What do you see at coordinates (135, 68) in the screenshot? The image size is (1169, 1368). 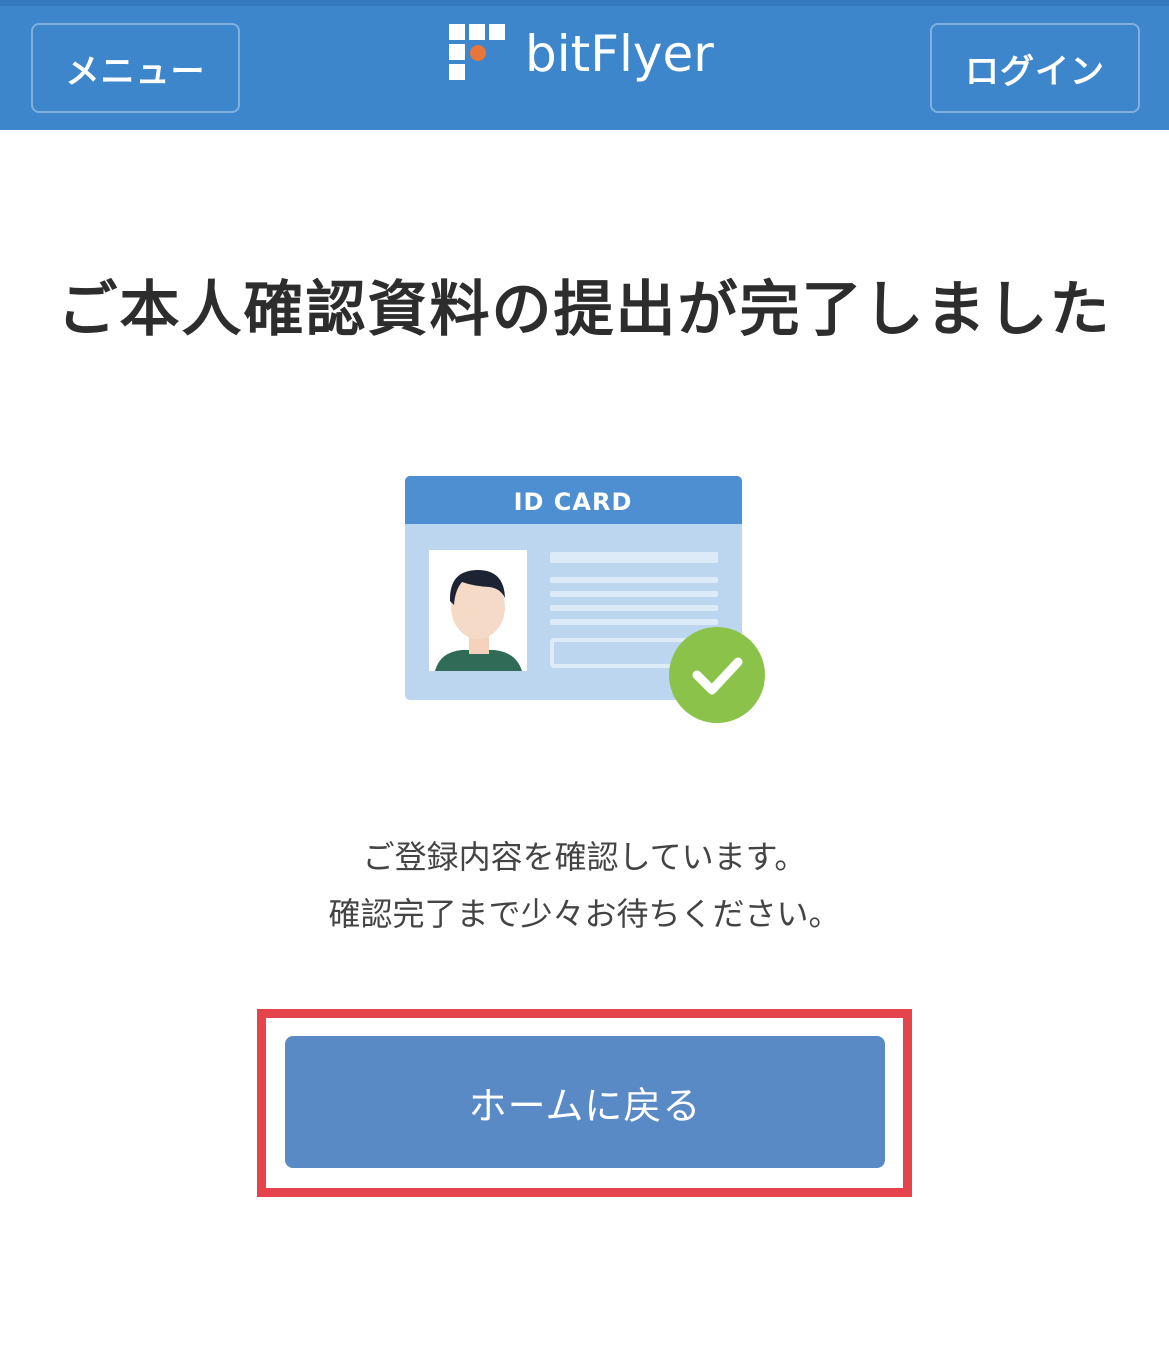 I see `menu-button: メニュー` at bounding box center [135, 68].